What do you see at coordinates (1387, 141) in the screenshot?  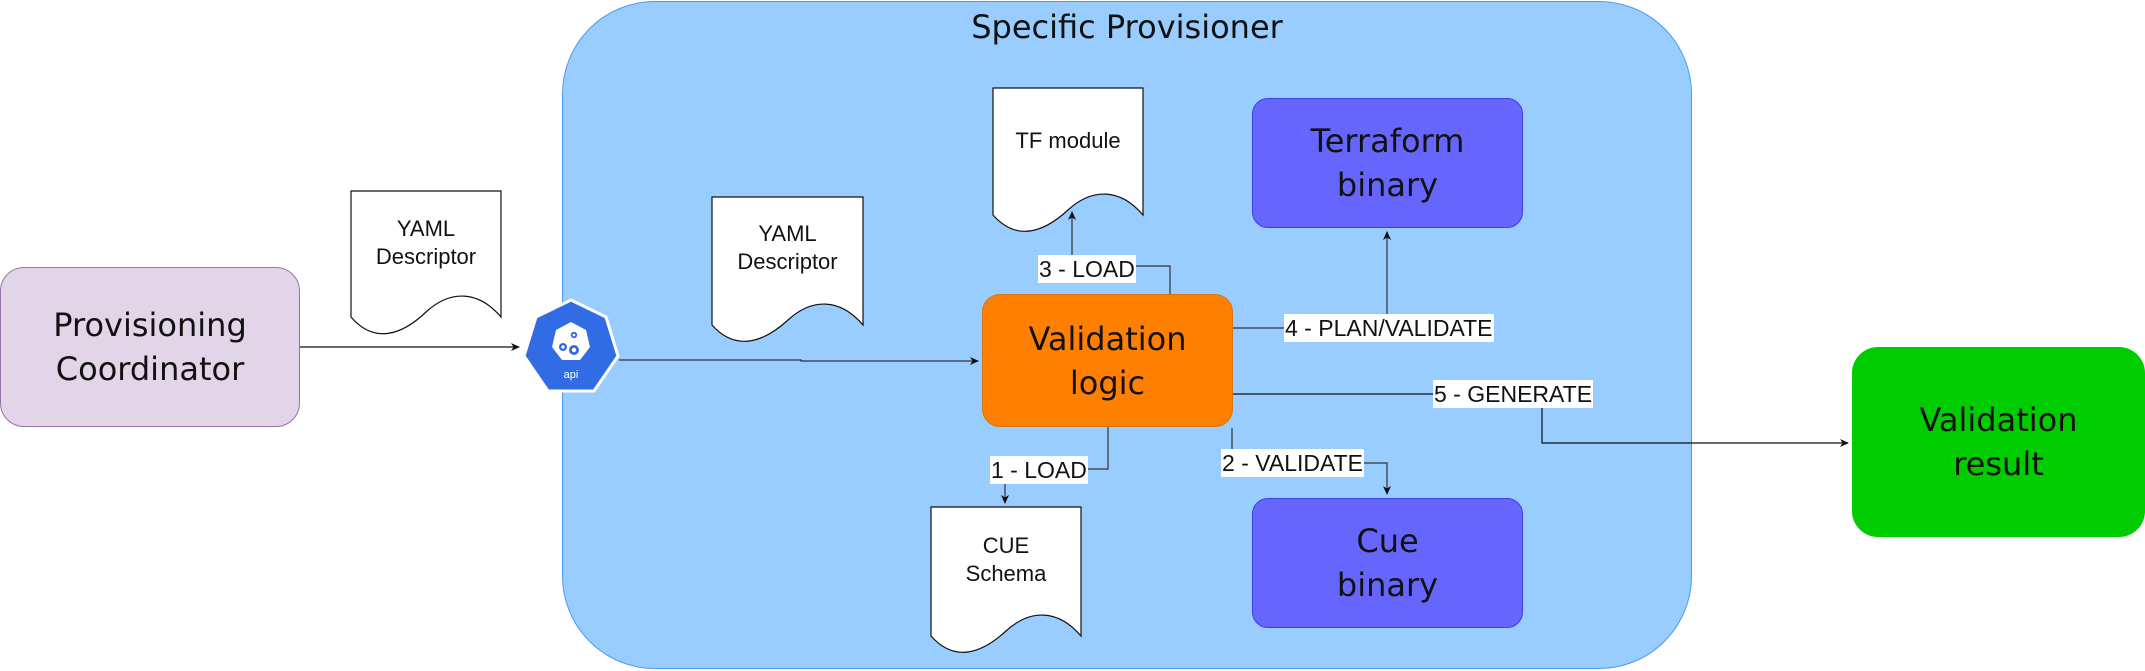 I see `terraform-binary-line1: Terraform` at bounding box center [1387, 141].